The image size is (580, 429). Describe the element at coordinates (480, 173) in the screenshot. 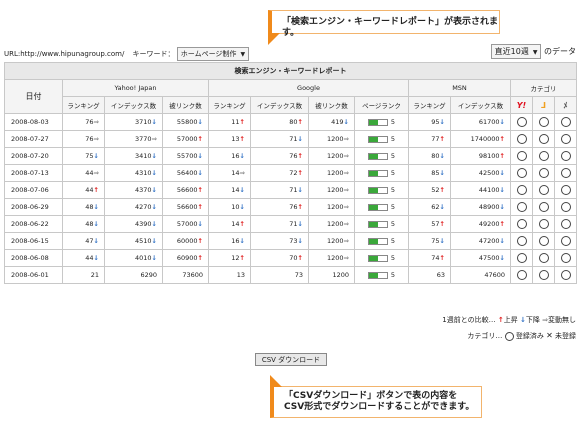

I see `data-cell: 42500↓` at that location.